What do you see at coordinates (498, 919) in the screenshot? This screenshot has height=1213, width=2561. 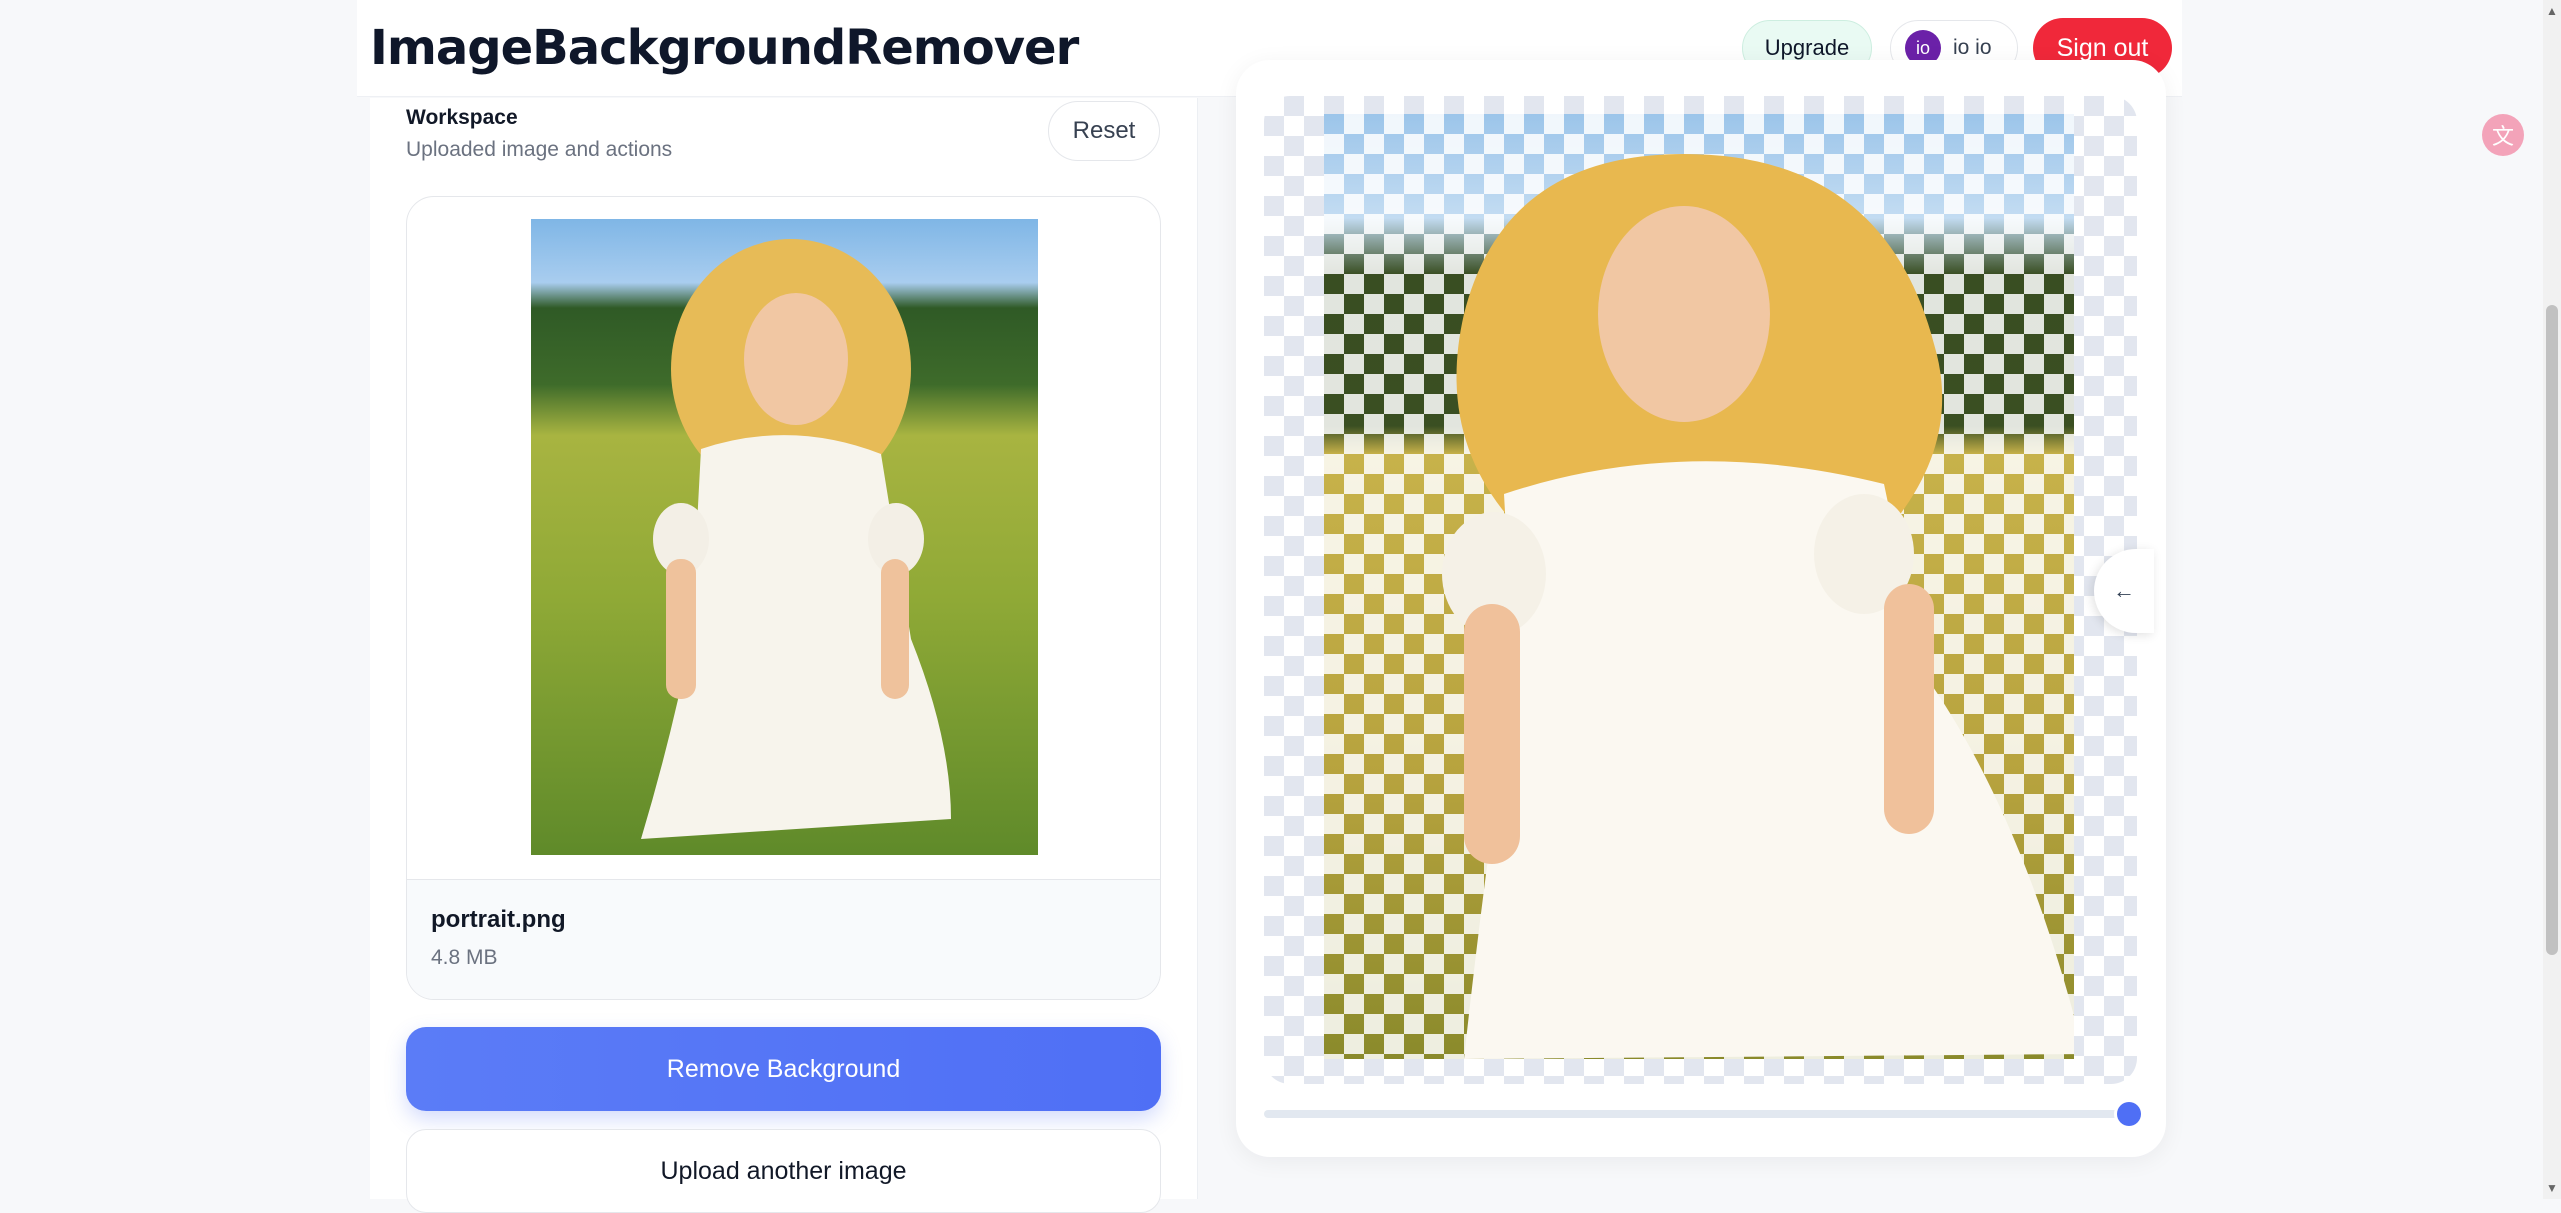 I see `file-name: portrait.png` at bounding box center [498, 919].